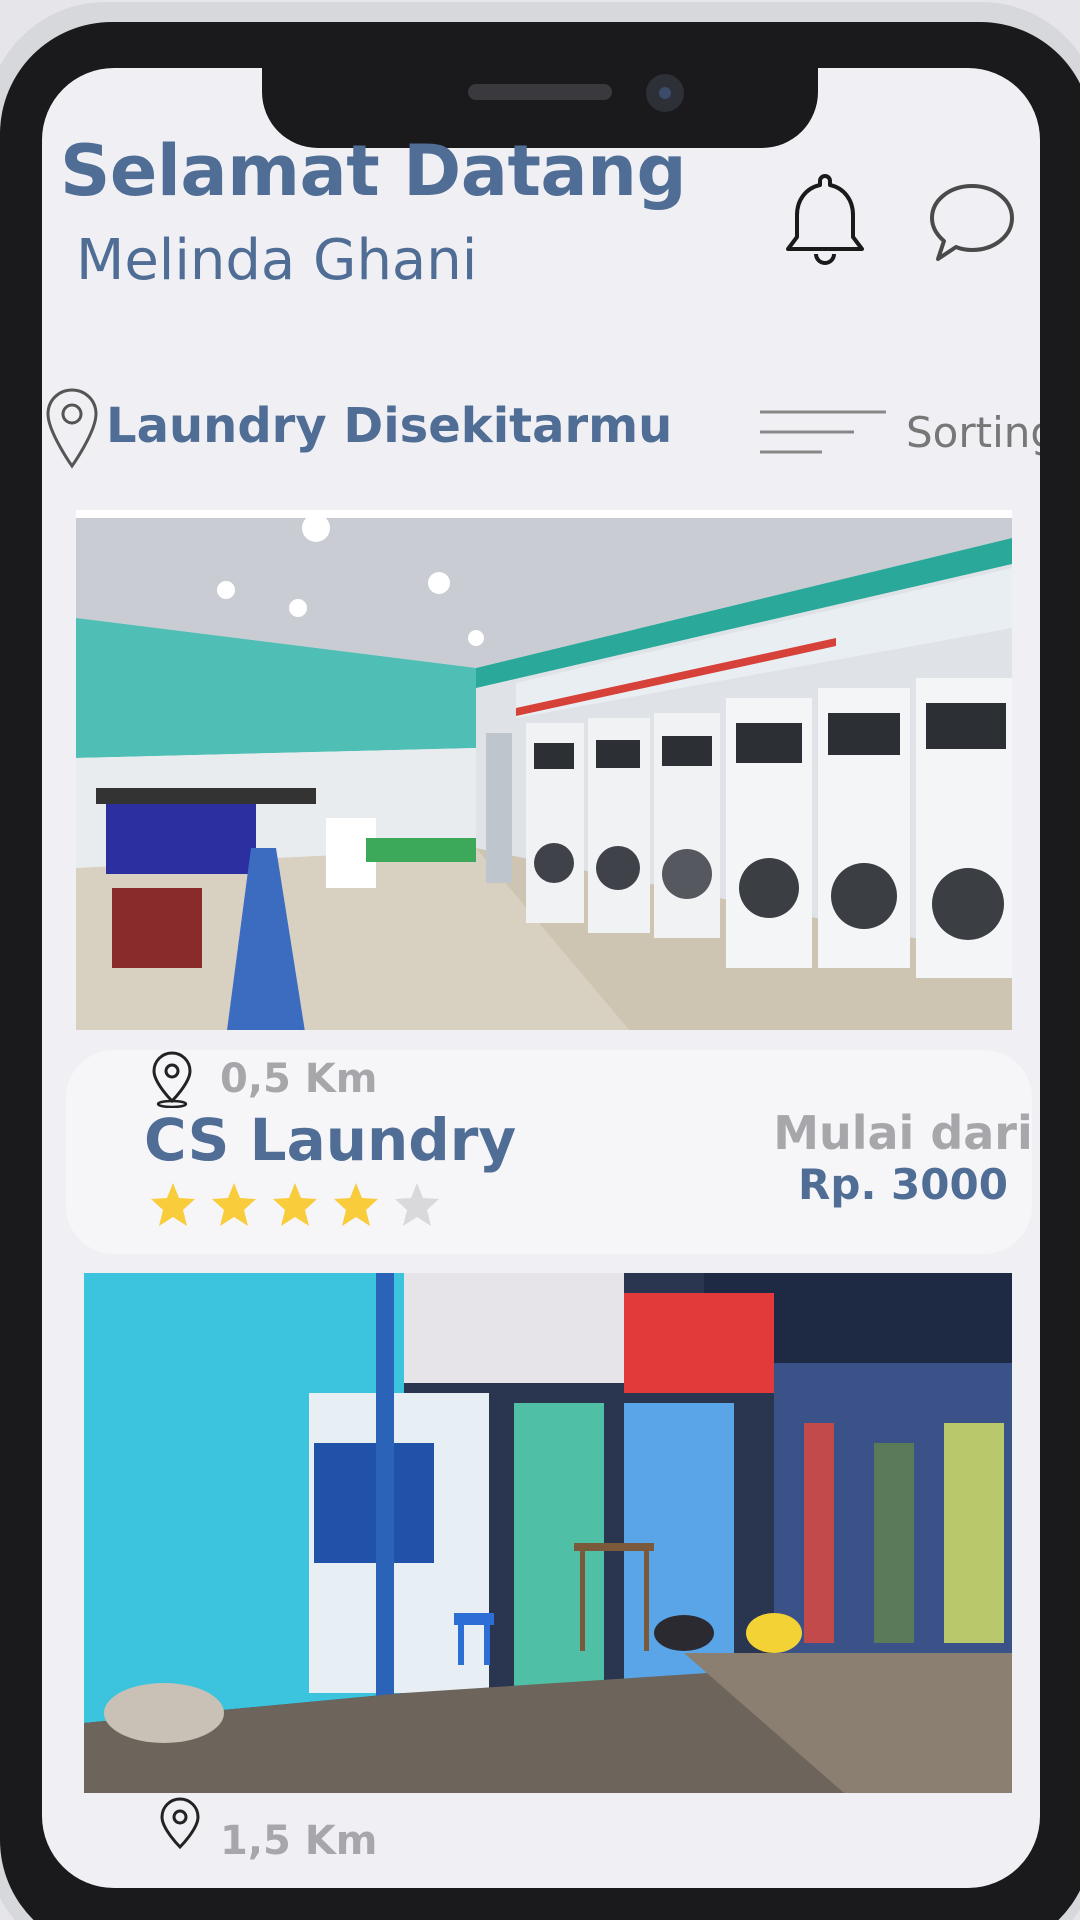 This screenshot has width=1080, height=1920. Describe the element at coordinates (277, 260) in the screenshot. I see `user-name: Melinda Ghani` at that location.